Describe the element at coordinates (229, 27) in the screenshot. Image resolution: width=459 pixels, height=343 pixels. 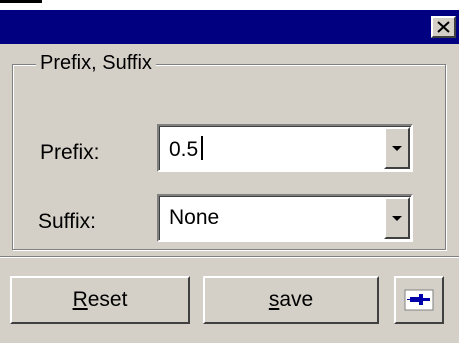
I see `title-bar` at that location.